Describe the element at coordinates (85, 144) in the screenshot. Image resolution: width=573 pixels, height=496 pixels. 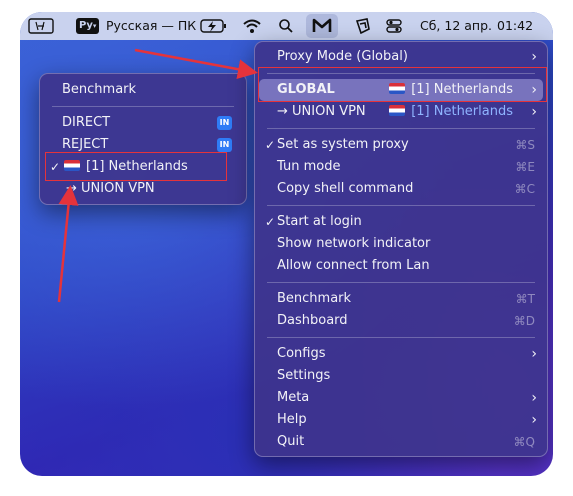
I see `reject-label: REJECT` at that location.